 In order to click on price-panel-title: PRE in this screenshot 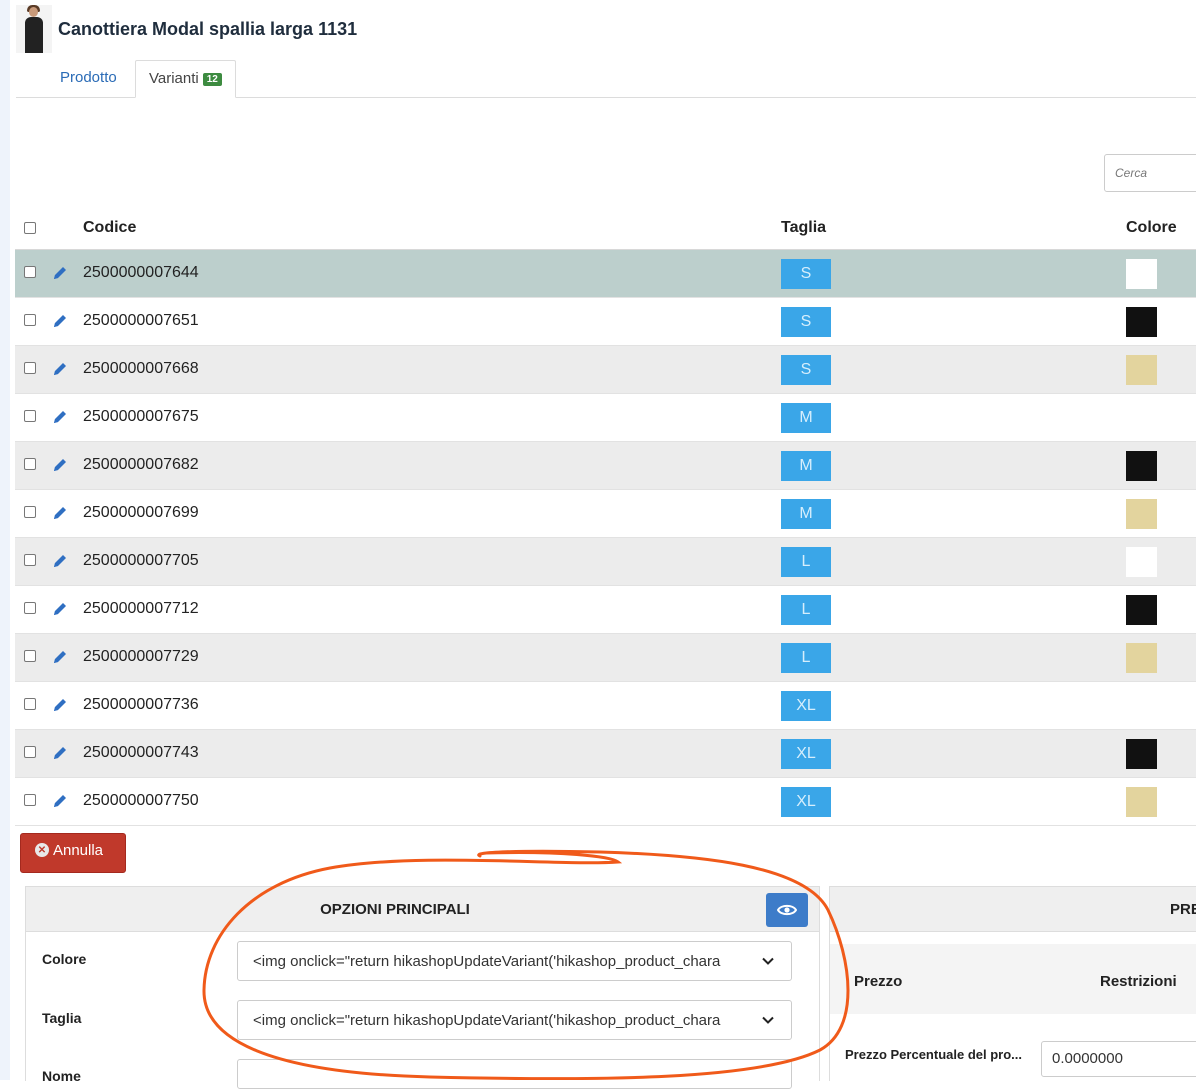, I will do `click(1183, 909)`.